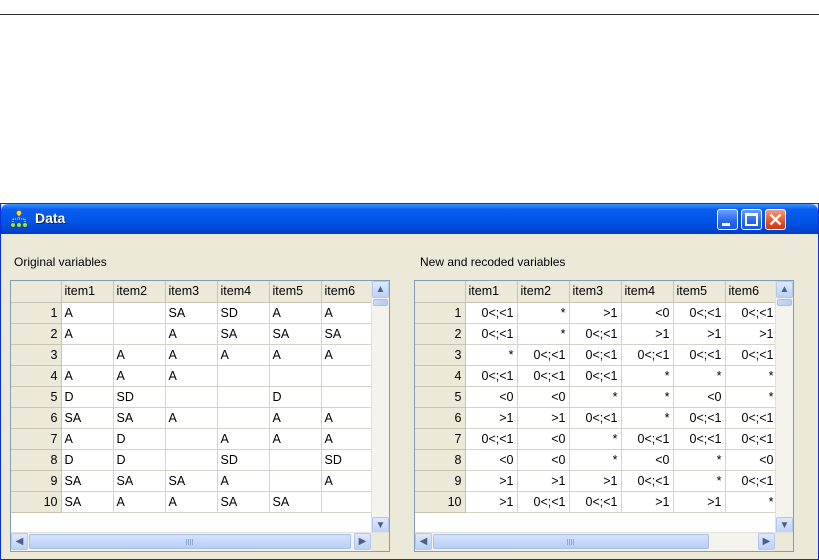 Image resolution: width=819 pixels, height=560 pixels. What do you see at coordinates (766, 541) in the screenshot?
I see `scroll-right-button: ▶` at bounding box center [766, 541].